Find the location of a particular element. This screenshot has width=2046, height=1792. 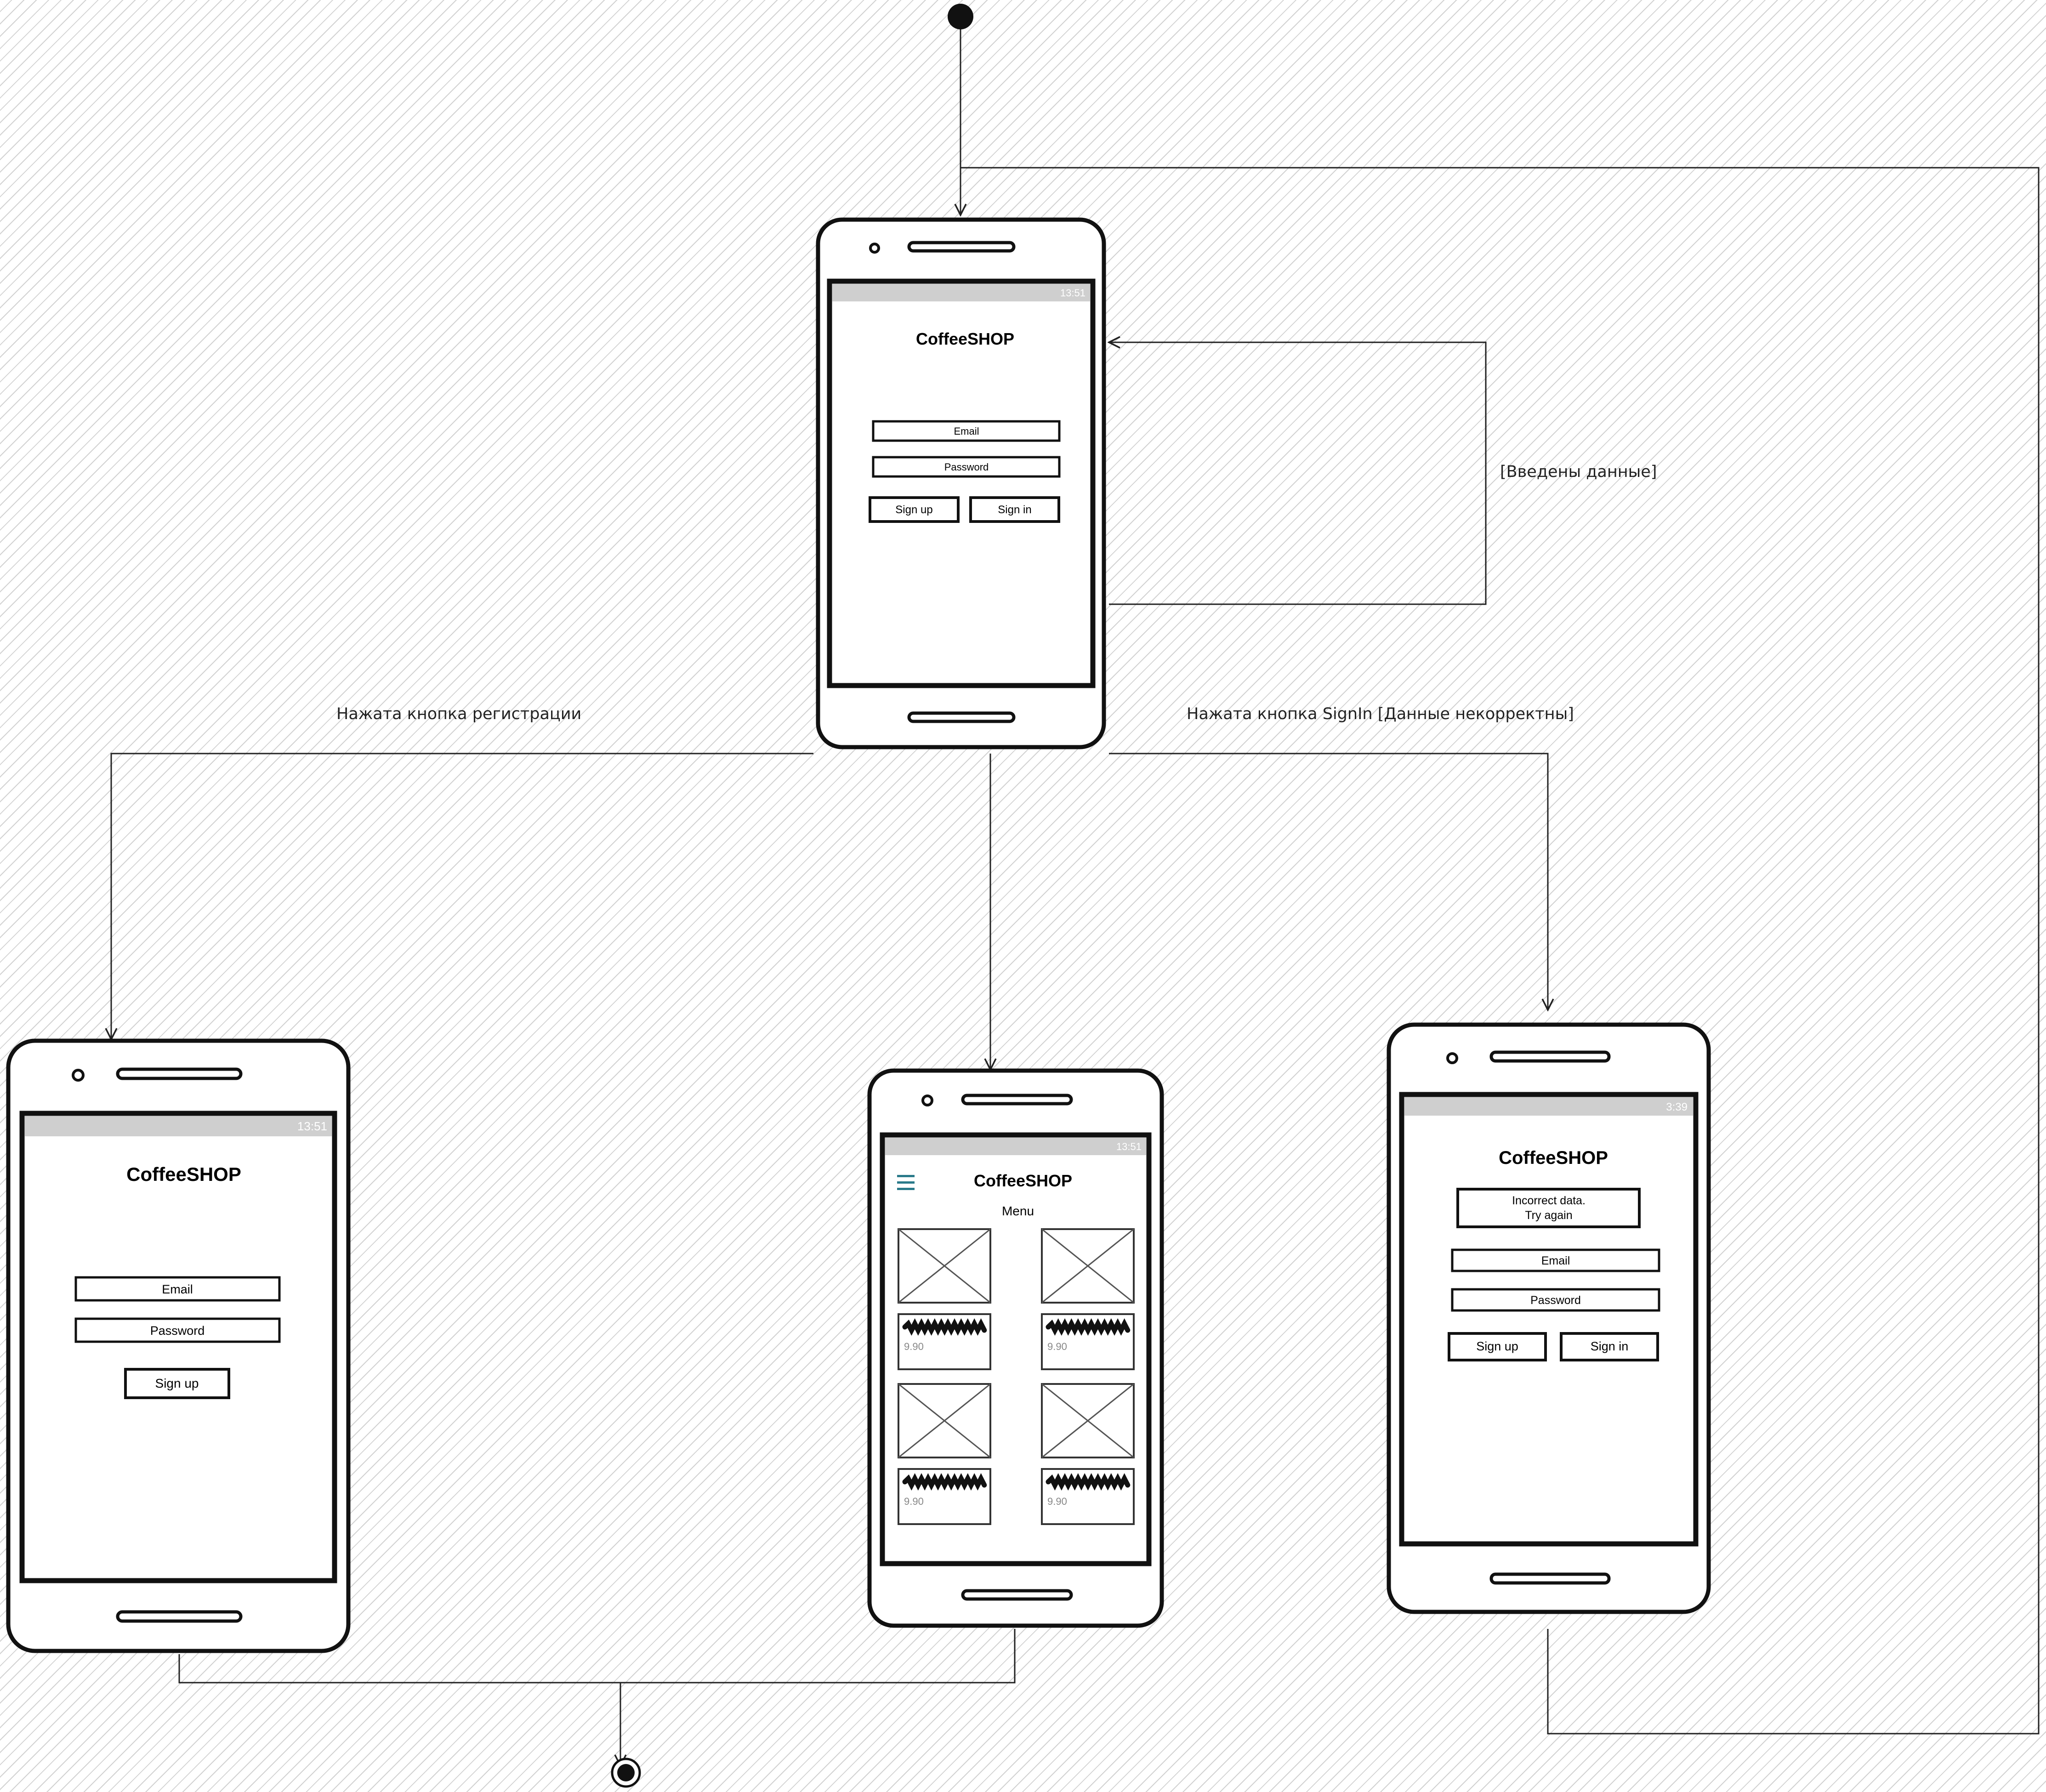

error-message-line1: Incorrect data. is located at coordinates (1549, 1200).